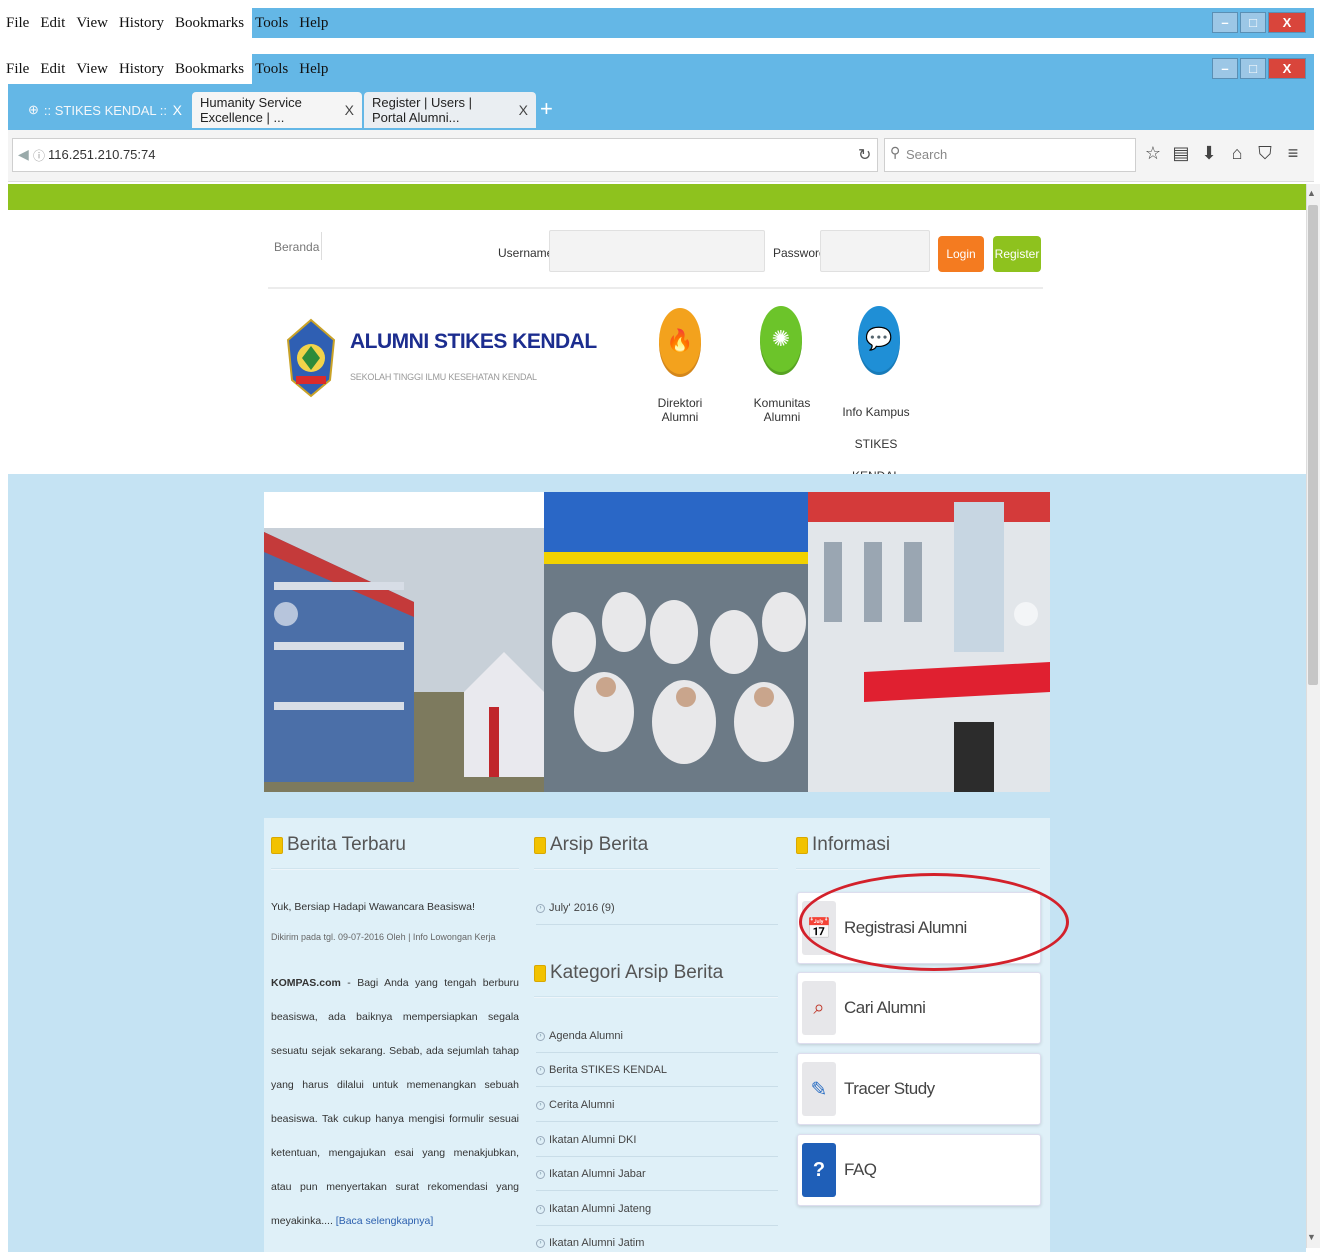 Image resolution: width=1322 pixels, height=1252 pixels. I want to click on arsip-item: › July' 2016 (9), so click(575, 908).